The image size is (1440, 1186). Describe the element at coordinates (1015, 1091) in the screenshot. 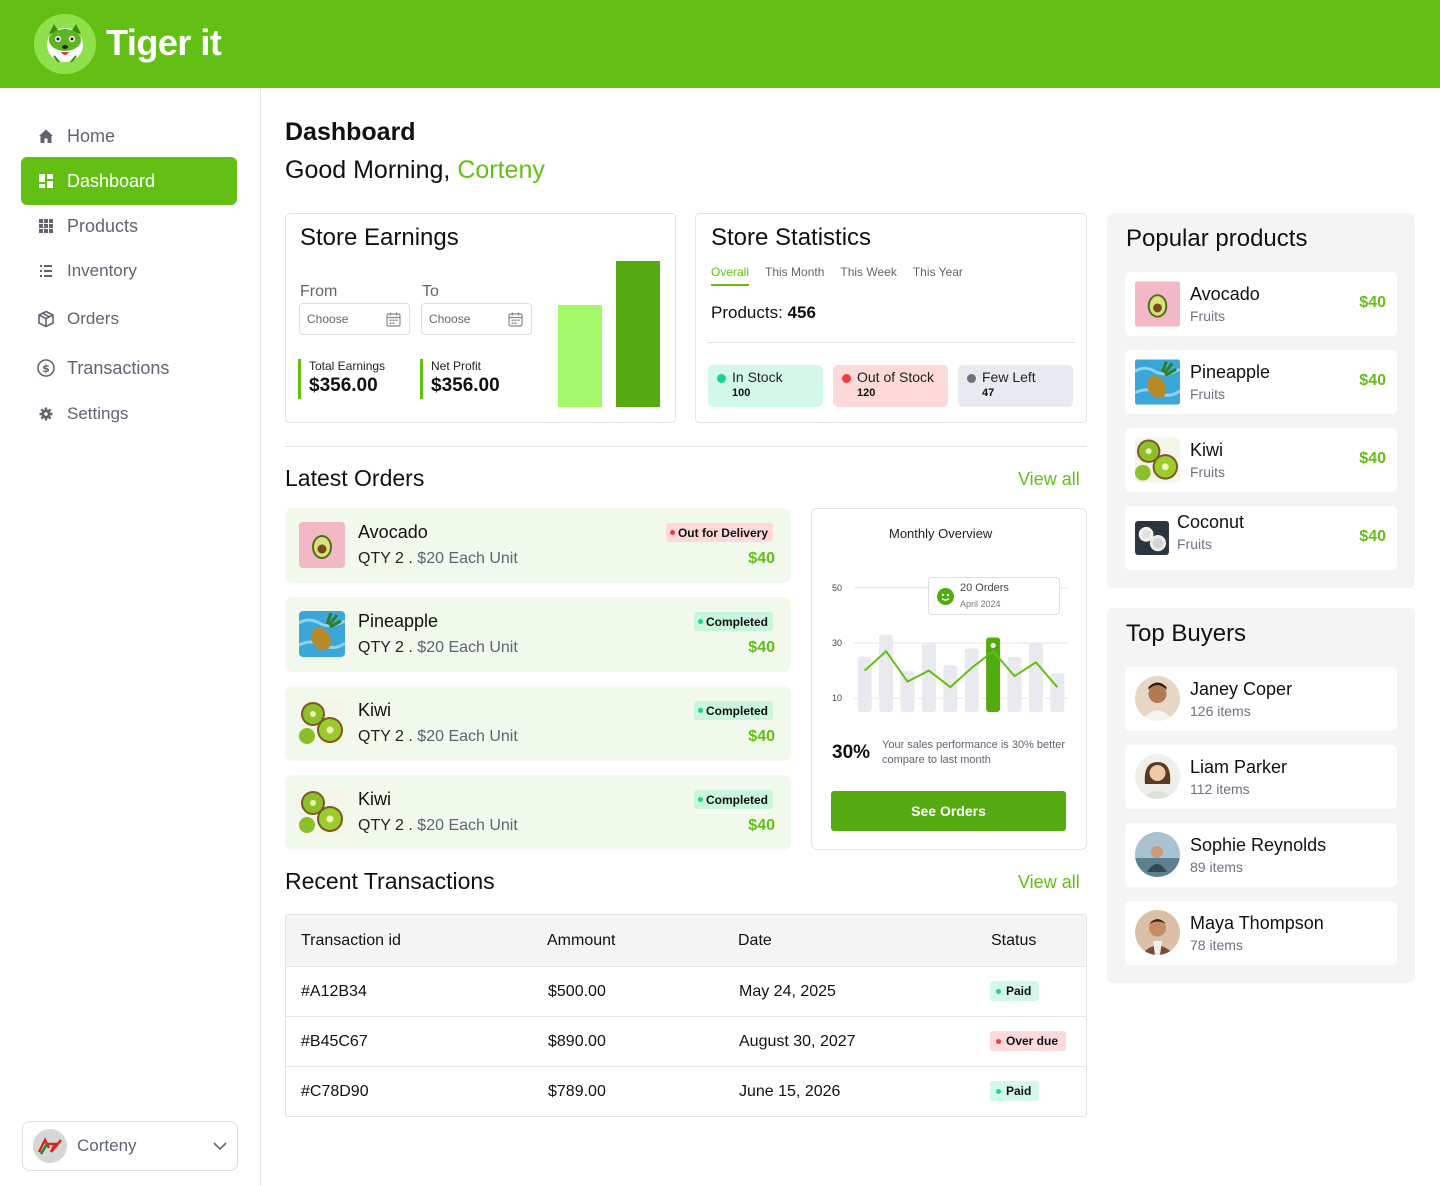

I see `status-badge: Paid` at that location.